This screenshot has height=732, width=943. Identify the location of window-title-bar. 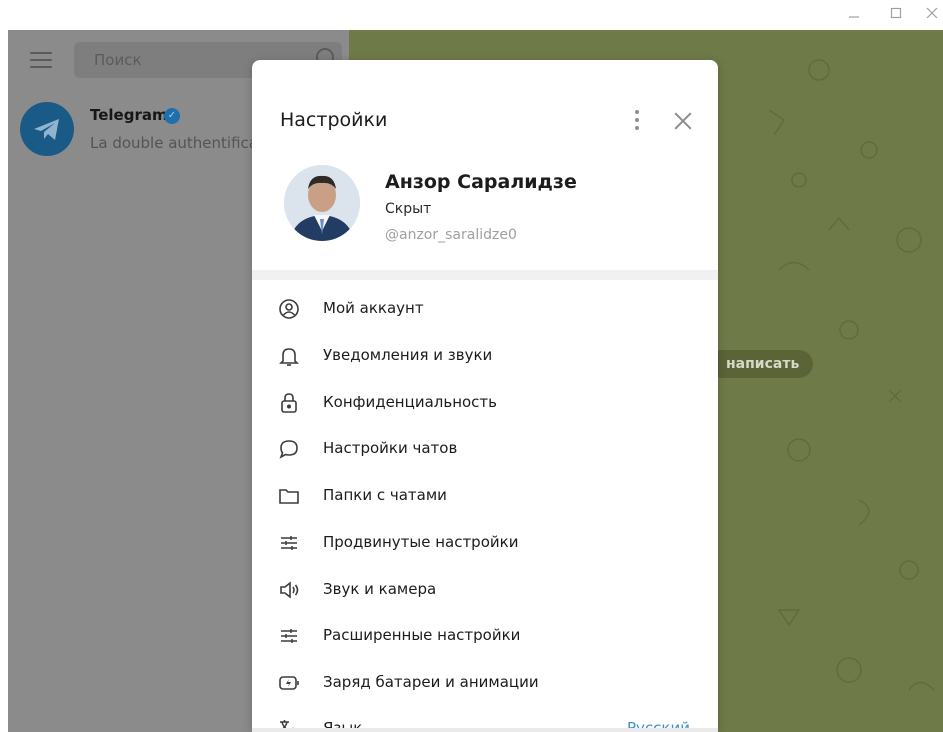
(471, 15).